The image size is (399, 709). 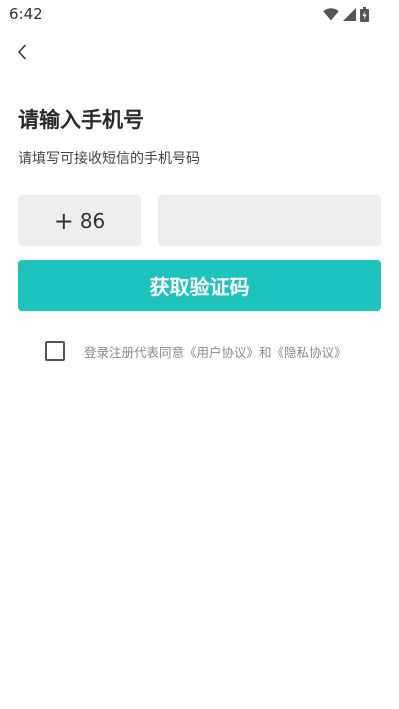 What do you see at coordinates (81, 120) in the screenshot?
I see `page-title: 请输入手机号` at bounding box center [81, 120].